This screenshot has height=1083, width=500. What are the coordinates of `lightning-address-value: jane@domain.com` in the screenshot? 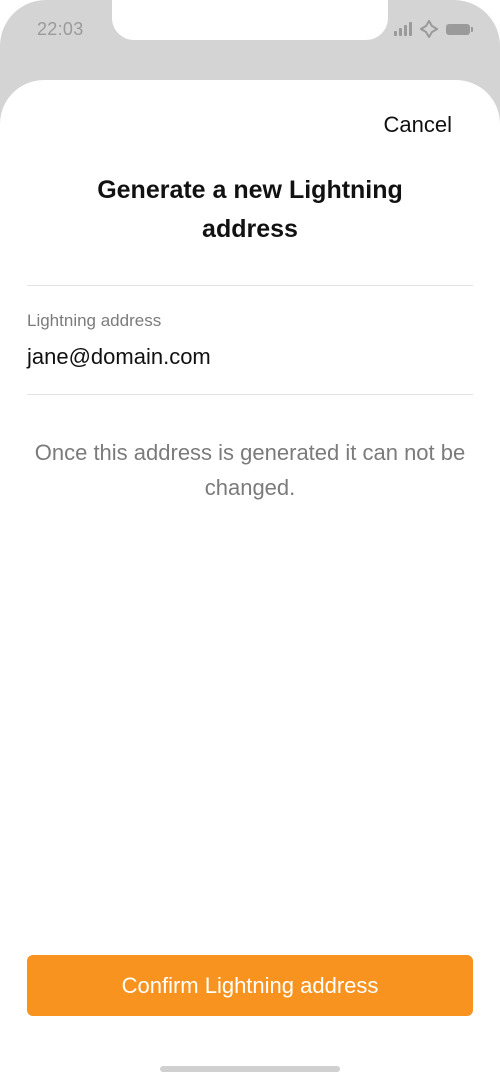 It's located at (119, 356).